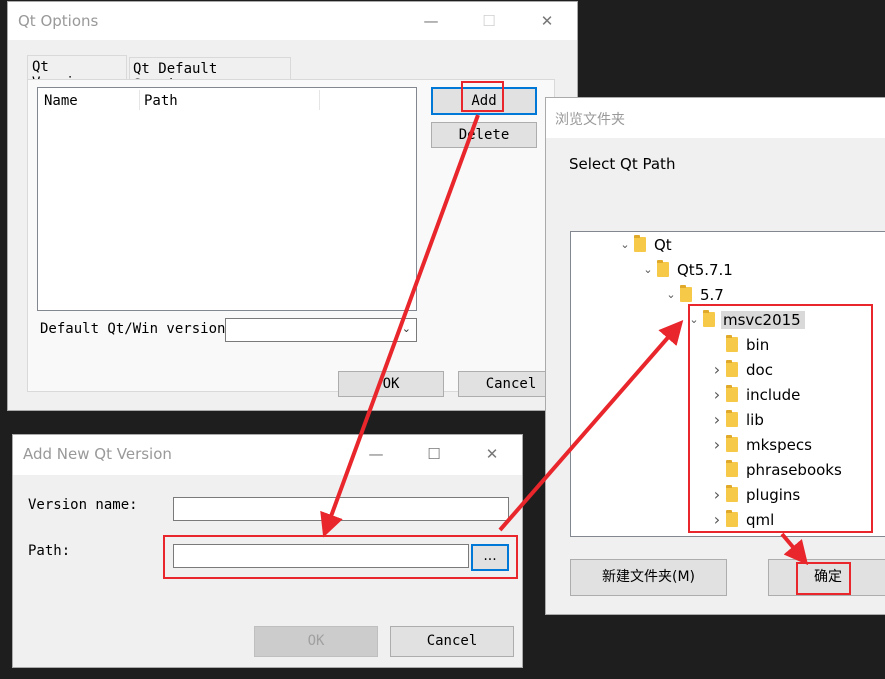 Image resolution: width=885 pixels, height=679 pixels. Describe the element at coordinates (77, 73) in the screenshot. I see `tab-qt-versions: Qt Versions` at that location.